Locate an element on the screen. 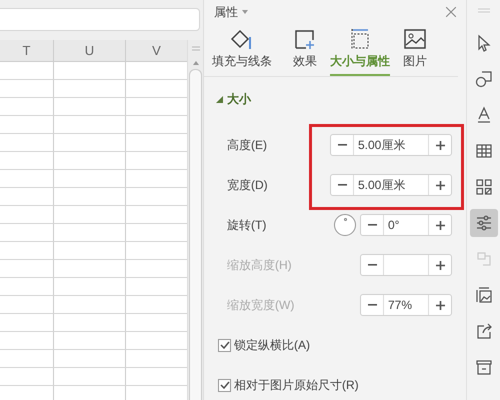 The height and width of the screenshot is (400, 500). section-header: 大小 is located at coordinates (334, 99).